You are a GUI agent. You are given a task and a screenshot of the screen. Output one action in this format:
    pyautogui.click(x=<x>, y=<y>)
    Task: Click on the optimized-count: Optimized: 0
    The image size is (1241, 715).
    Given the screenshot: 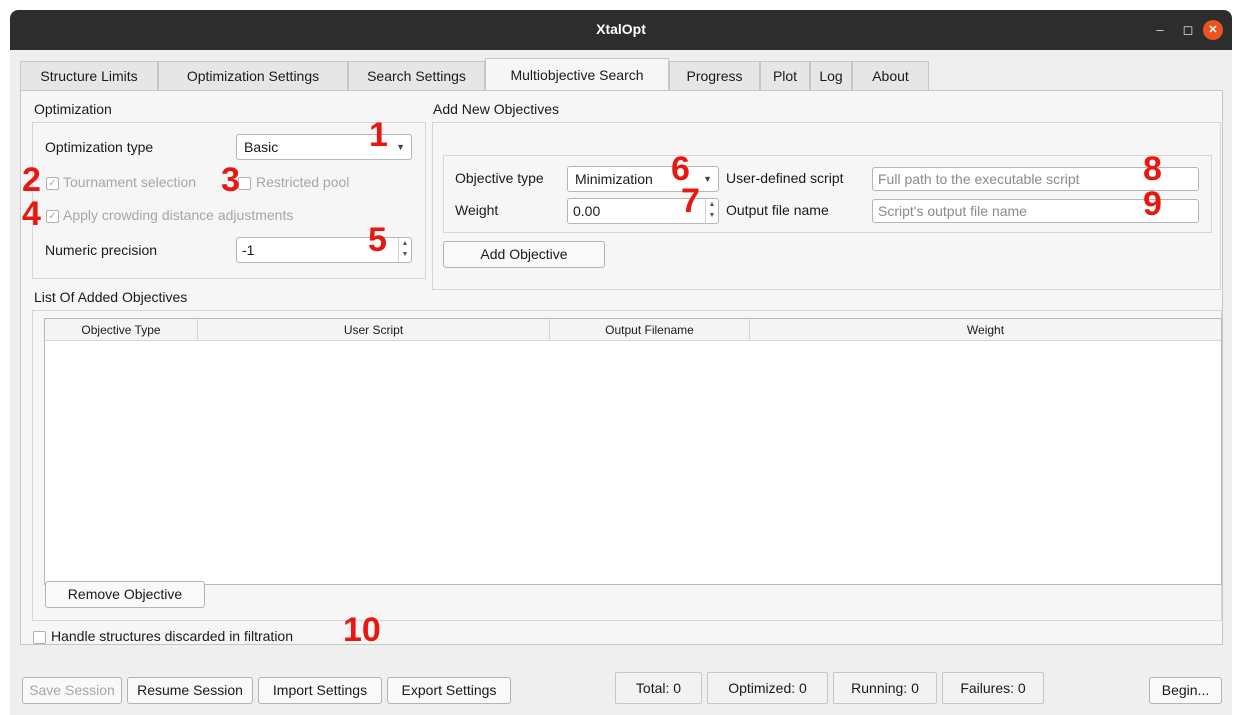 What is the action you would take?
    pyautogui.click(x=767, y=688)
    